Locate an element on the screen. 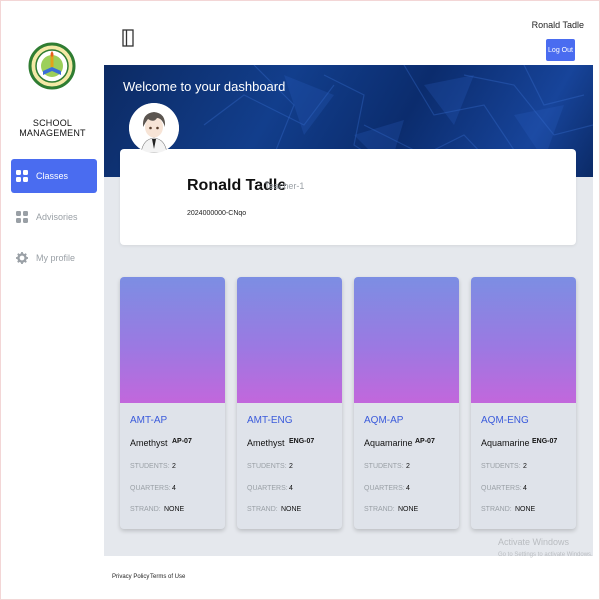 The image size is (600, 600). welcome-heading: Welcome to your dashboard is located at coordinates (204, 86).